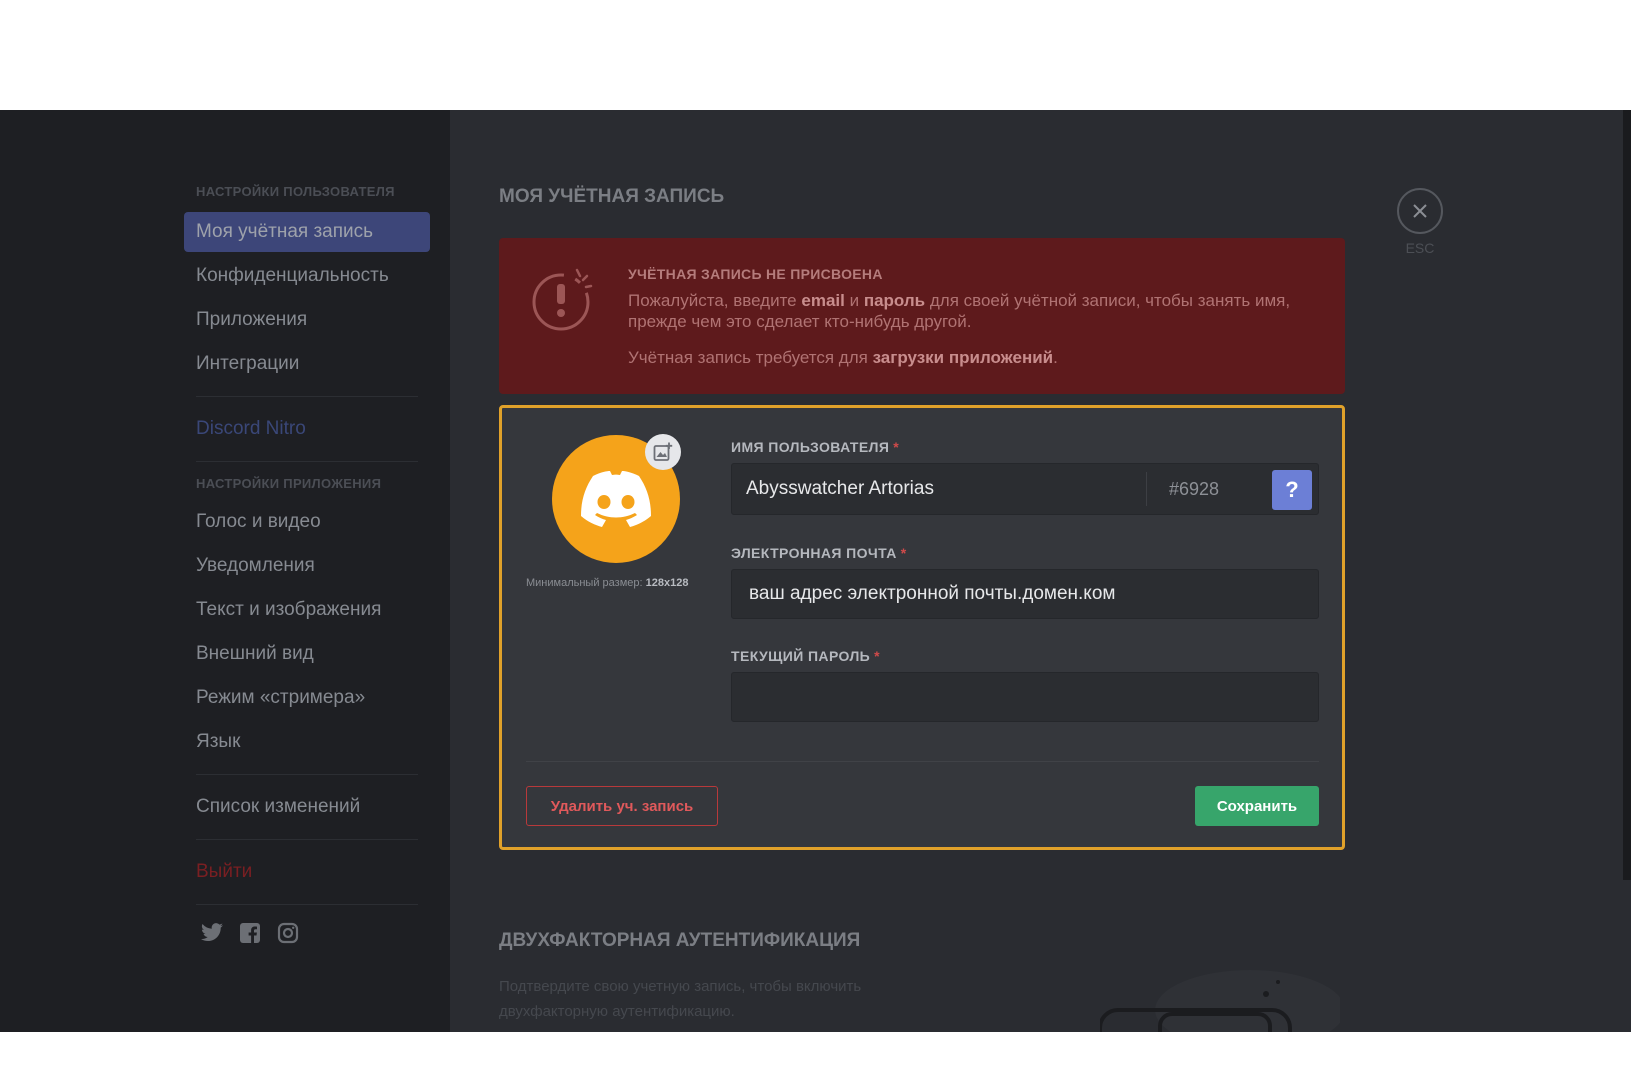 The width and height of the screenshot is (1631, 1080). I want to click on sidebar-item-notifications: Уведомления, so click(307, 566).